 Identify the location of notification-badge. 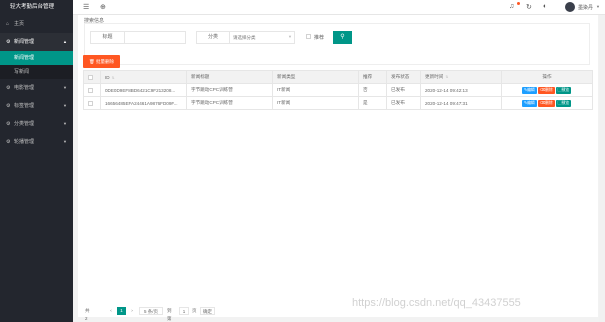
(518, 3).